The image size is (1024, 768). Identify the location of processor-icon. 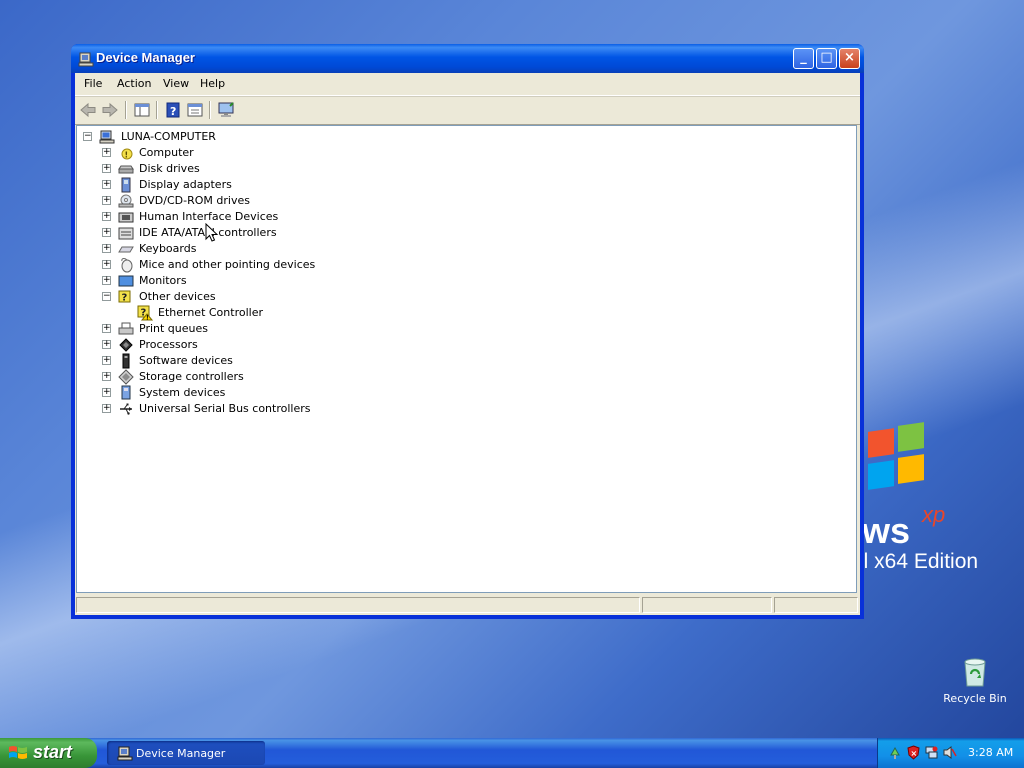
(126, 345).